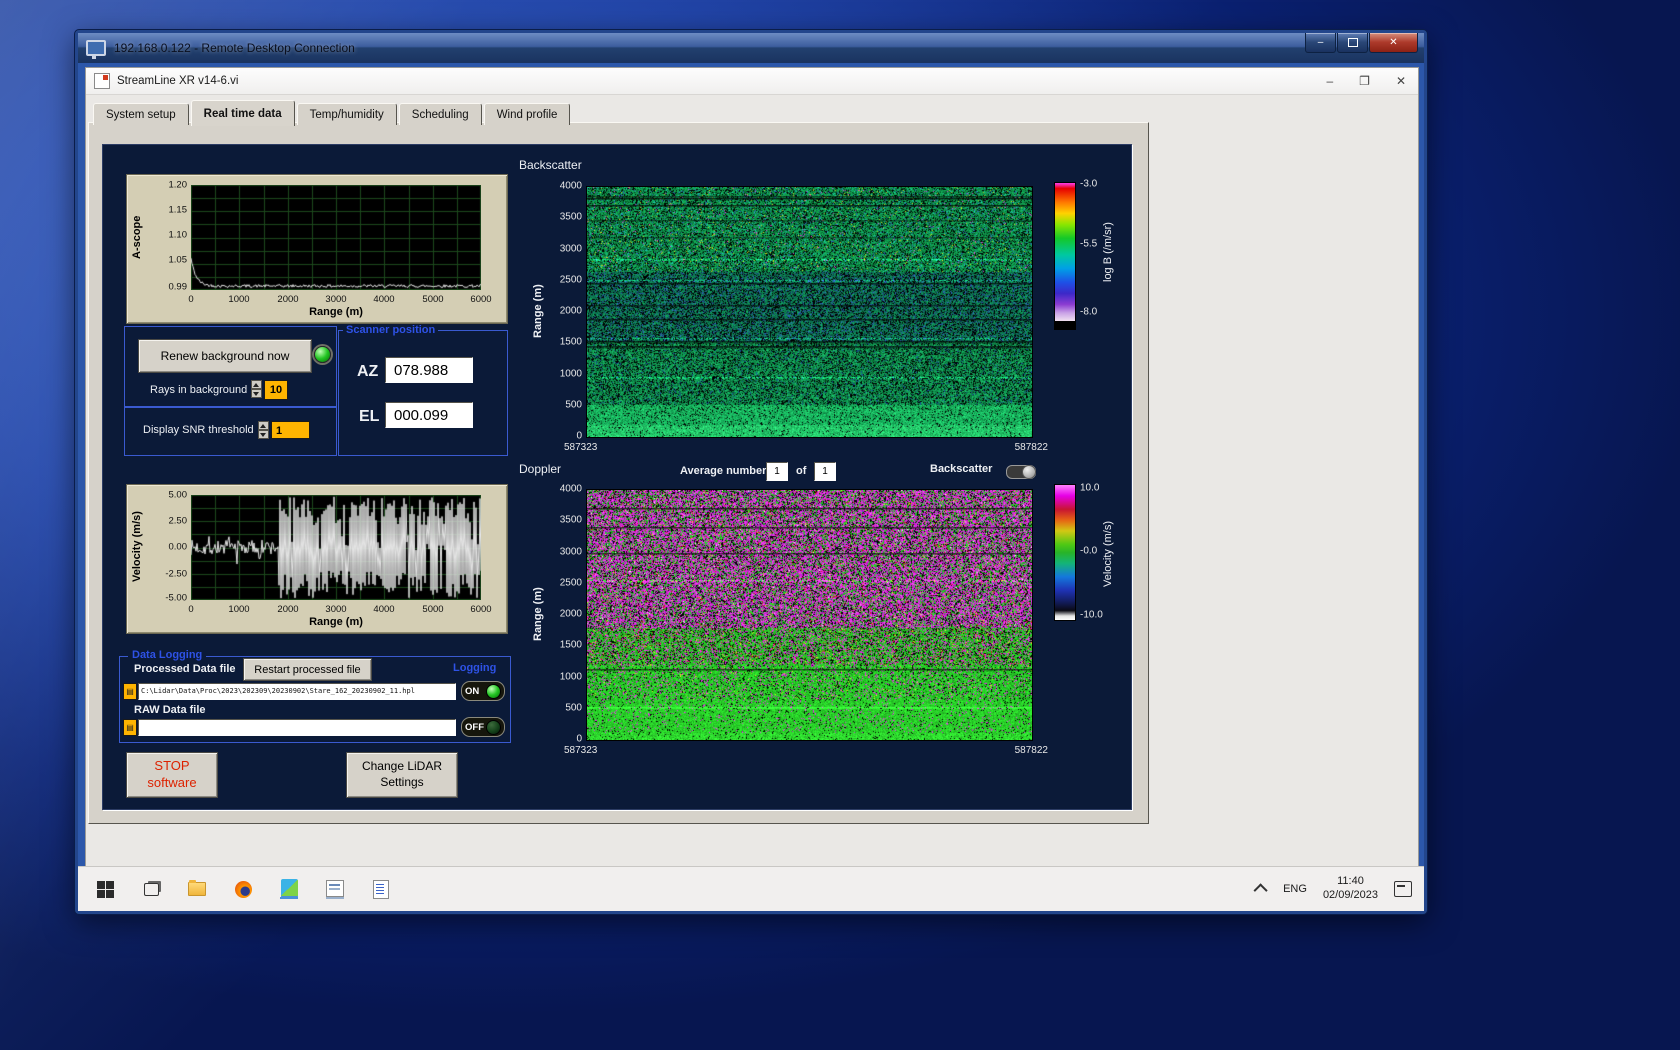  I want to click on rays-spinner, so click(256, 389).